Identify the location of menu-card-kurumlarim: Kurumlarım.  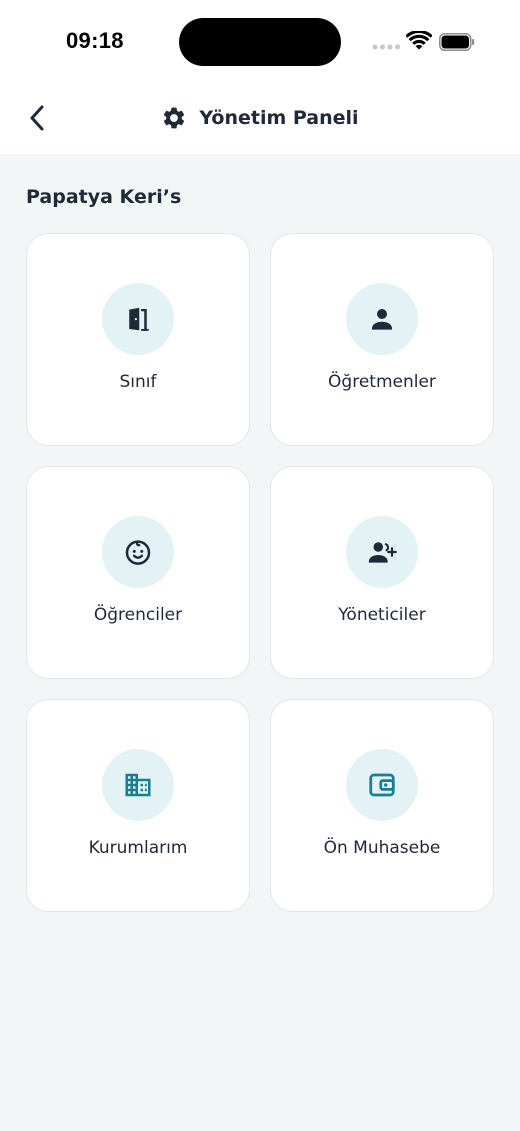
(138, 805).